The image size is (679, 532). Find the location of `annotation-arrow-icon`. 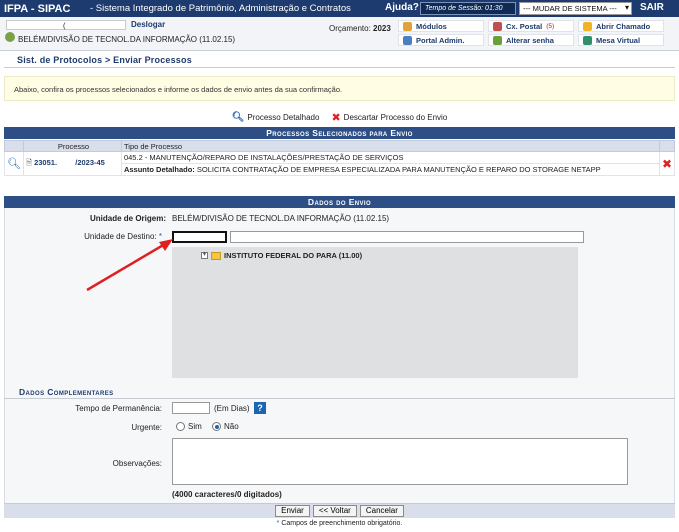

annotation-arrow-icon is located at coordinates (129, 265).